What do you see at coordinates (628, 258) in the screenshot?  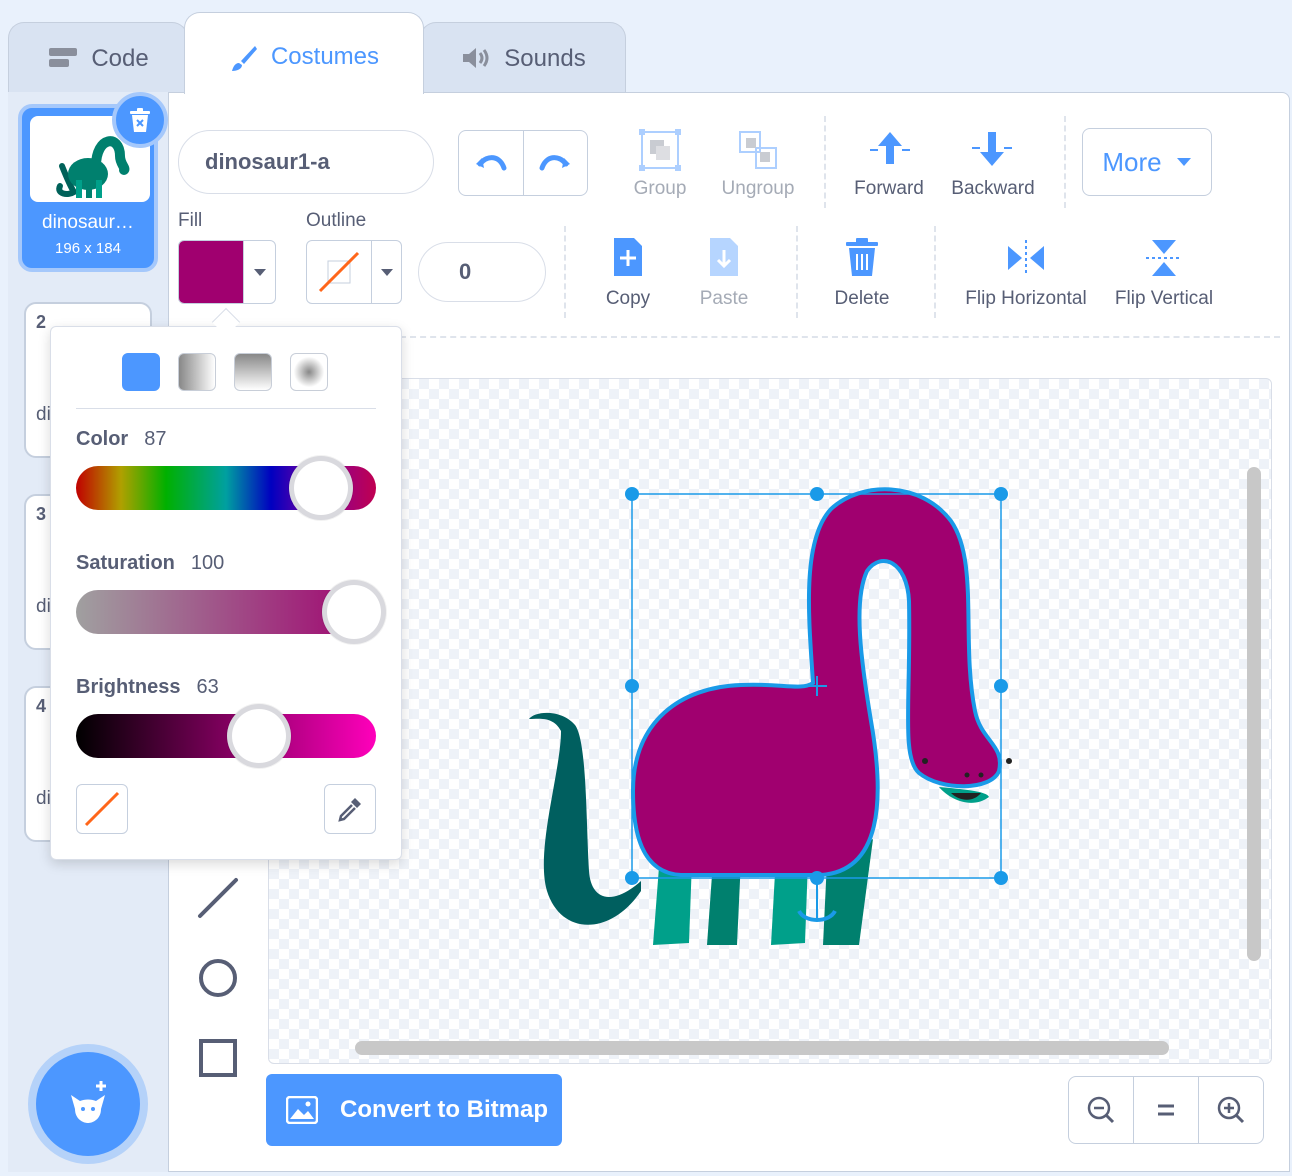 I see `copy-icon` at bounding box center [628, 258].